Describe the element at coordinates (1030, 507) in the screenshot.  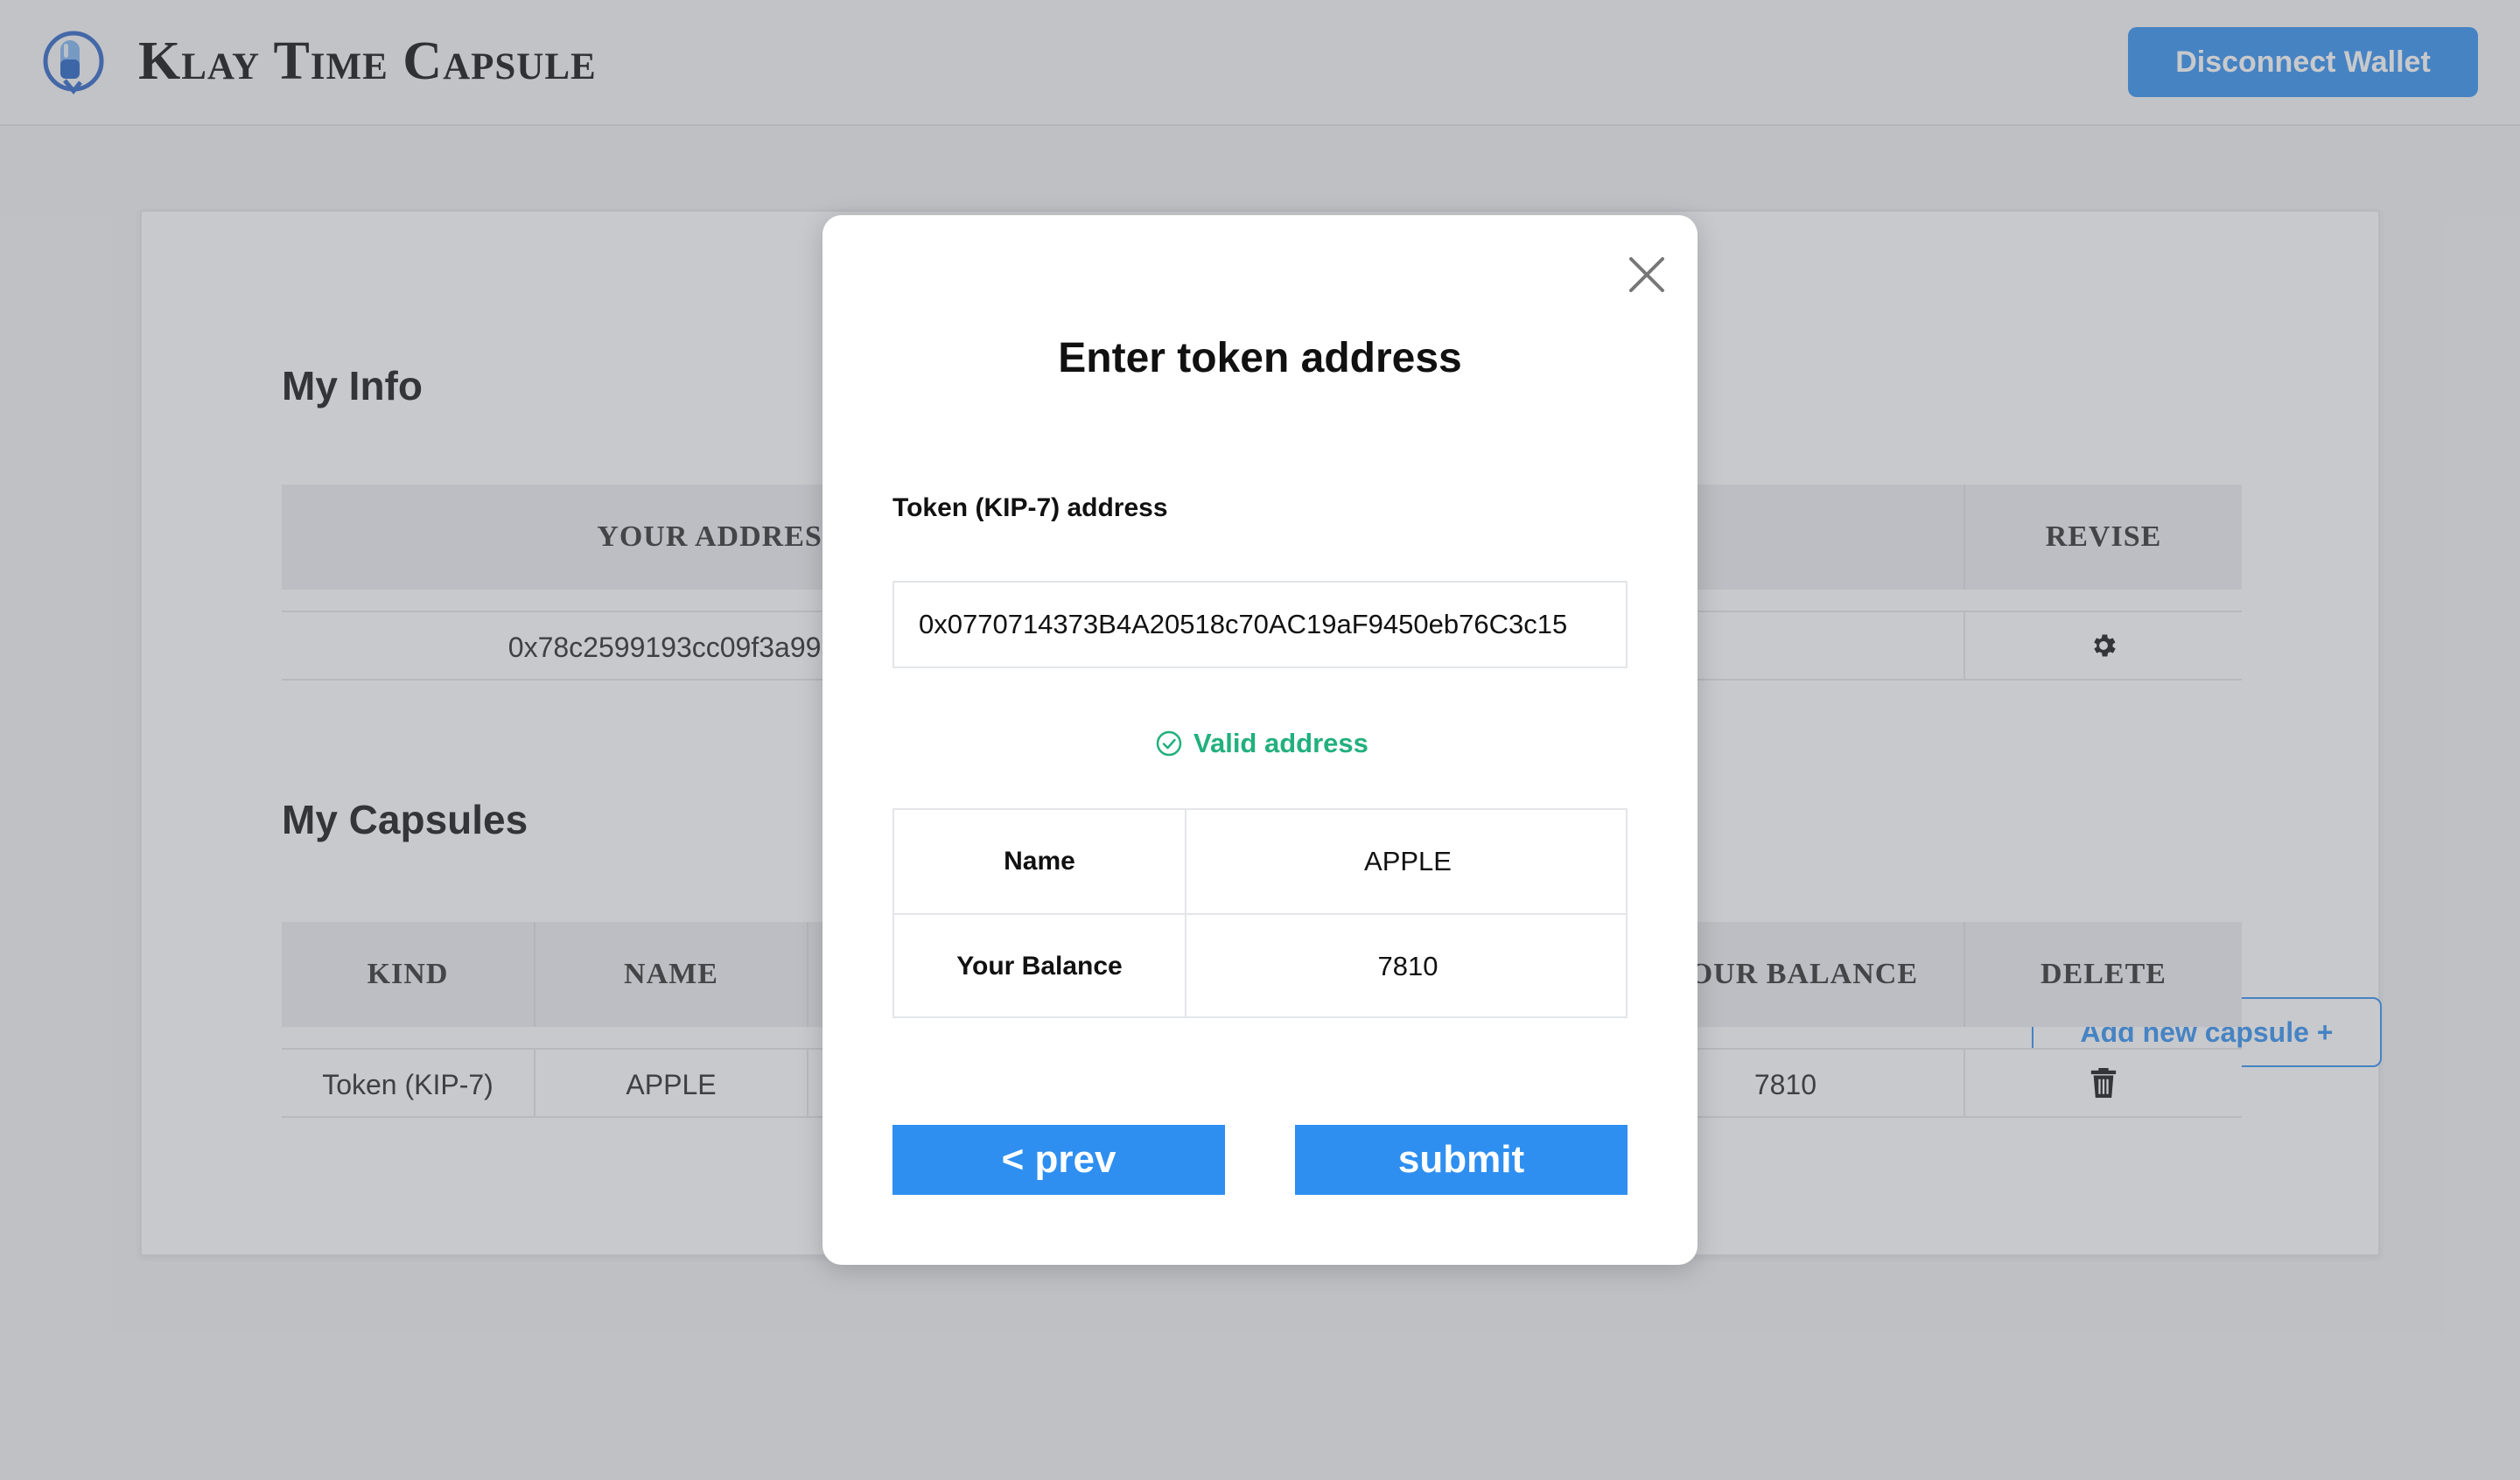
I see `token-address-label: Token (KIP-7) address` at that location.